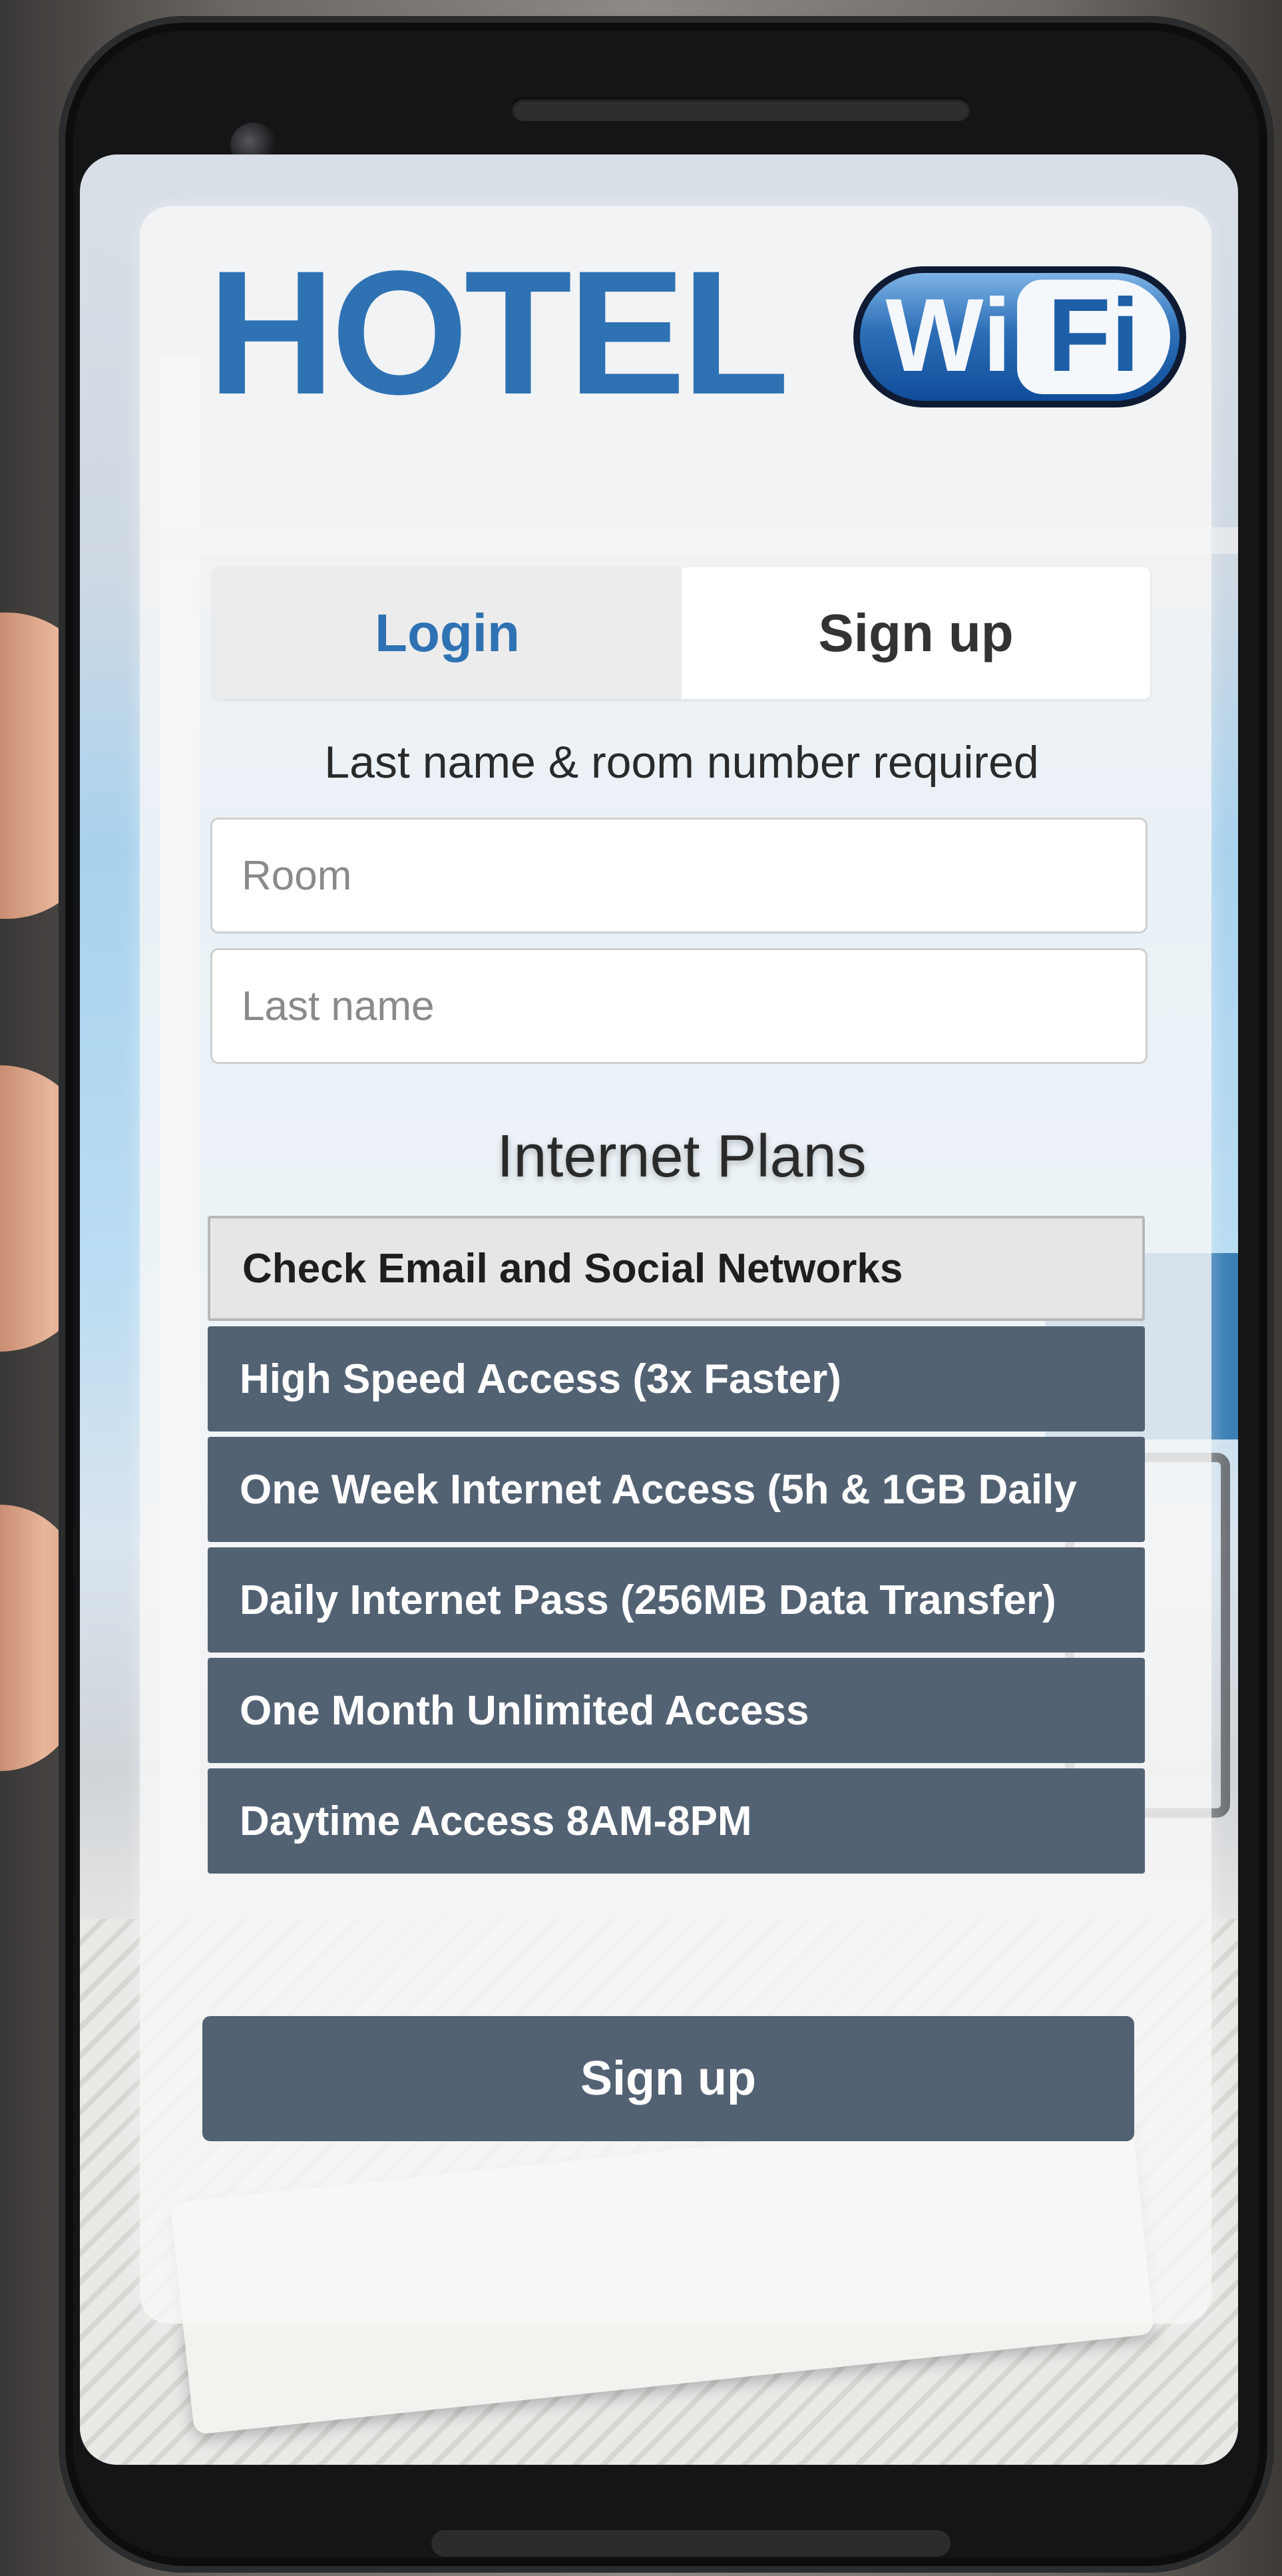  Describe the element at coordinates (740, 109) in the screenshot. I see `earpiece-speaker` at that location.